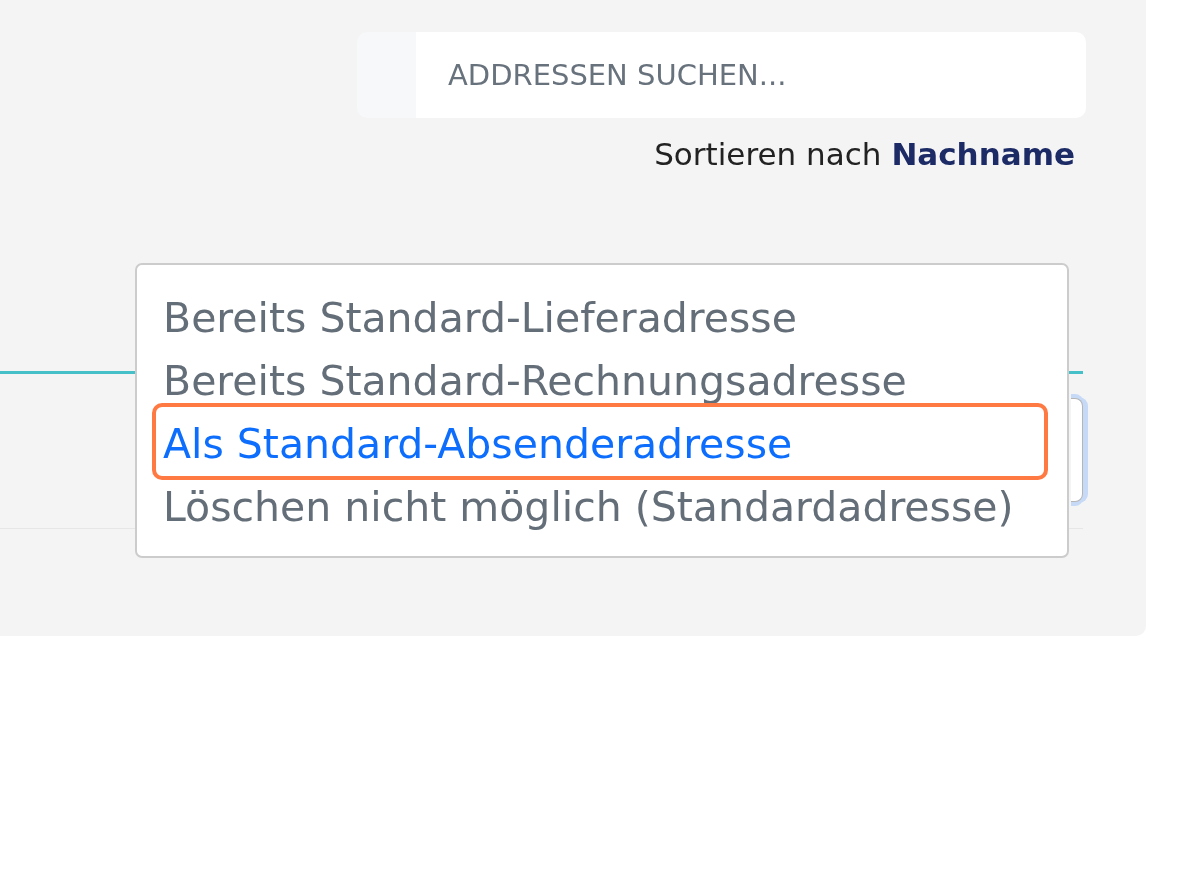 The height and width of the screenshot is (886, 1200). I want to click on sort-field-link: Nachname, so click(983, 154).